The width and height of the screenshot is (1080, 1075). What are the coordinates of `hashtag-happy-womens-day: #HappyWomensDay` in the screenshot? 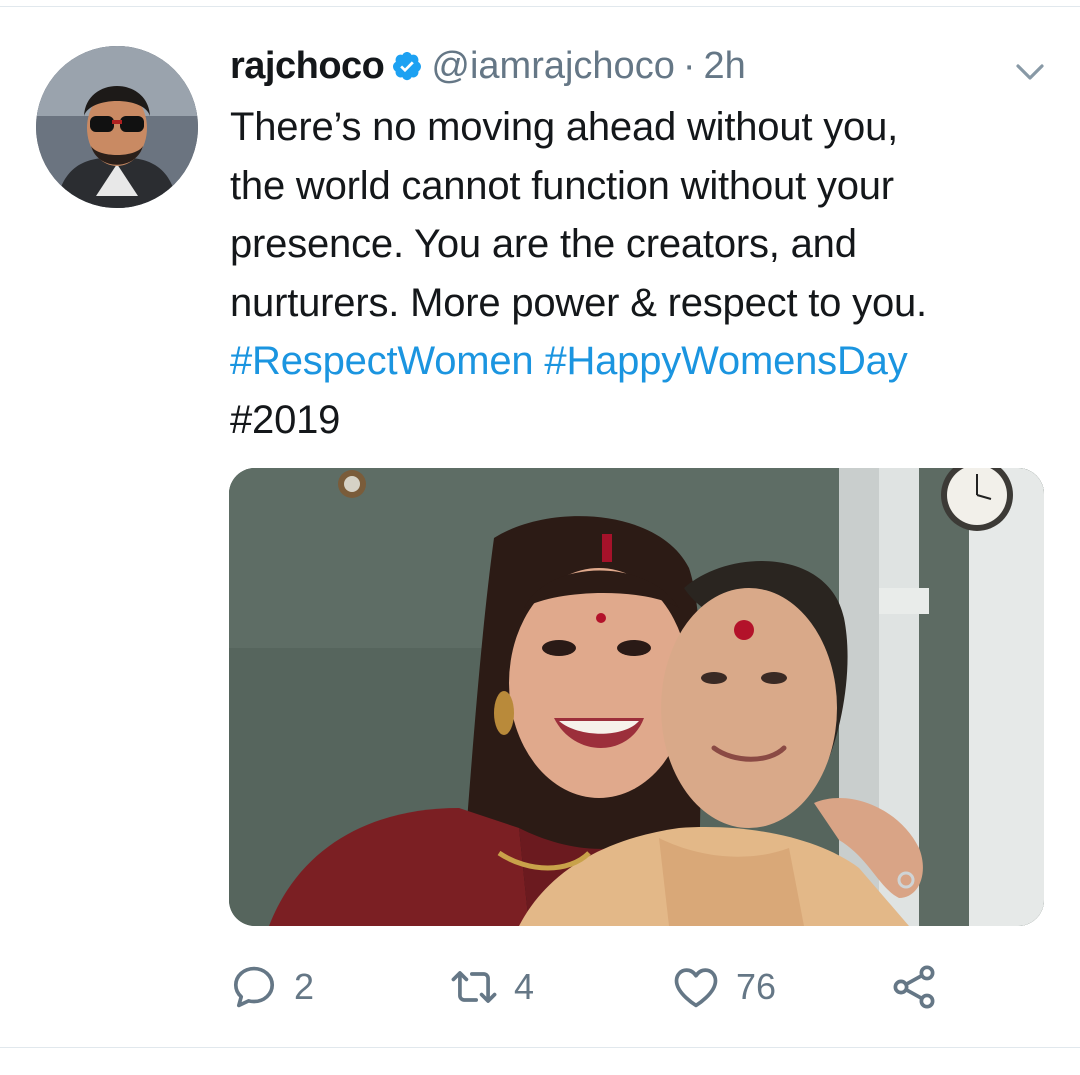 It's located at (725, 361).